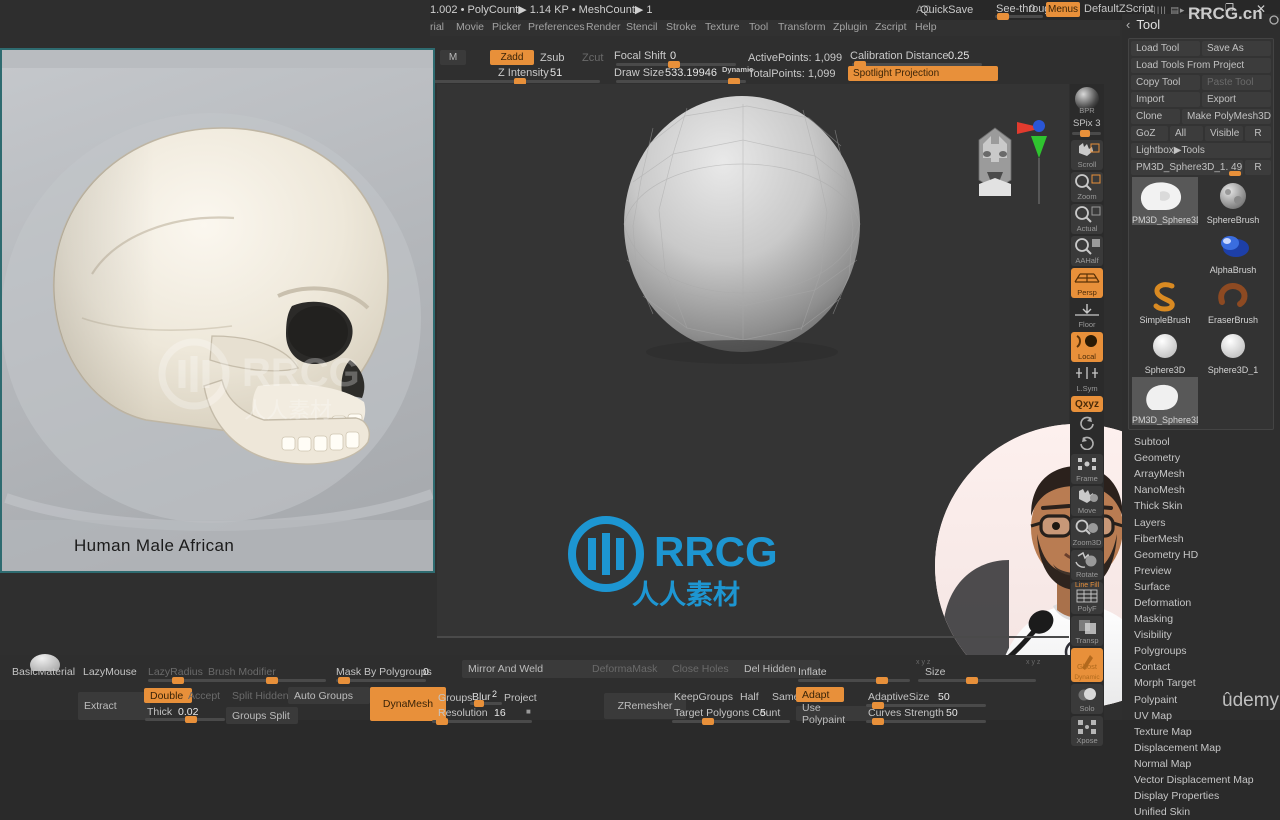  I want to click on tool-thumb-sphere3d-1: Sphere3D_1, so click(1233, 351).